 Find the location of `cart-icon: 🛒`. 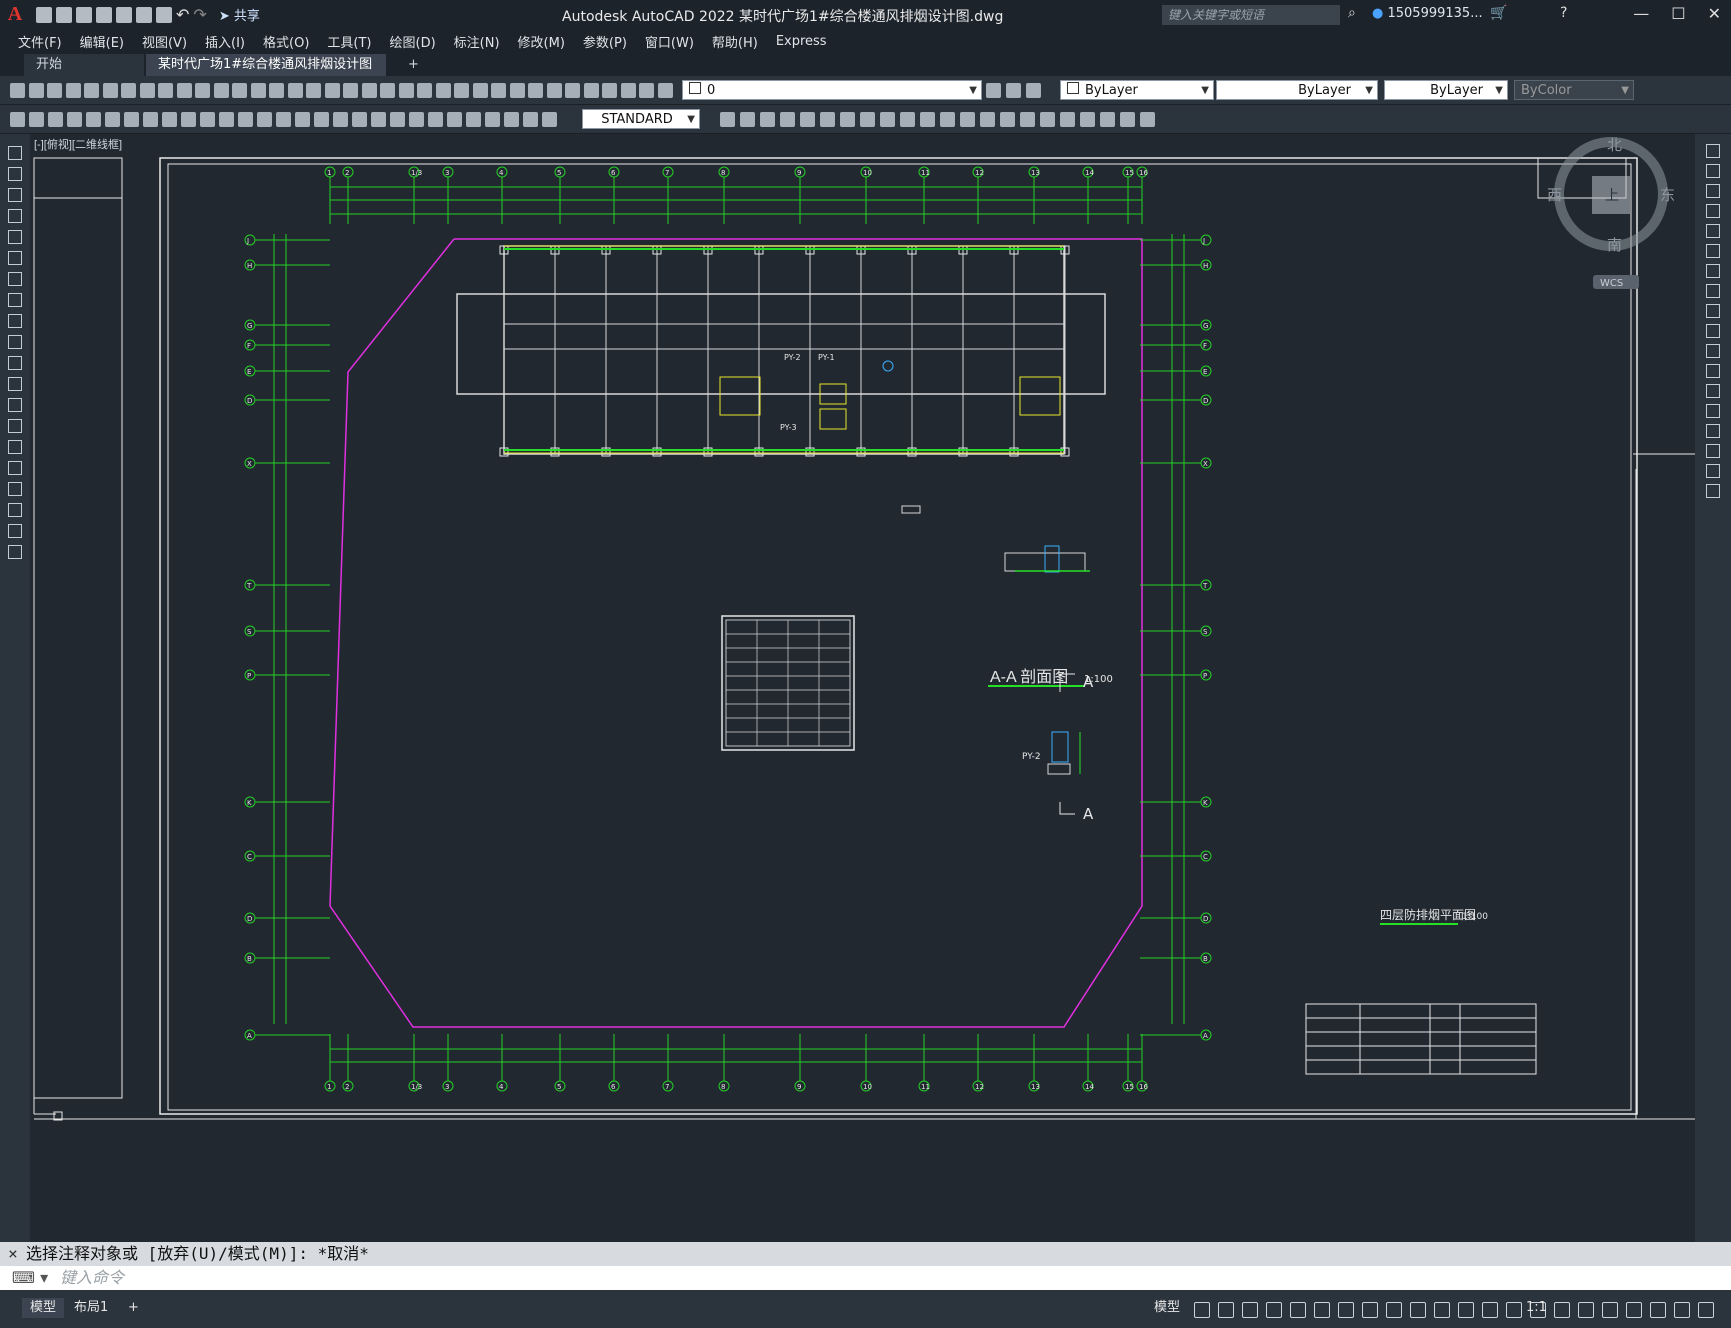

cart-icon: 🛒 is located at coordinates (1498, 13).